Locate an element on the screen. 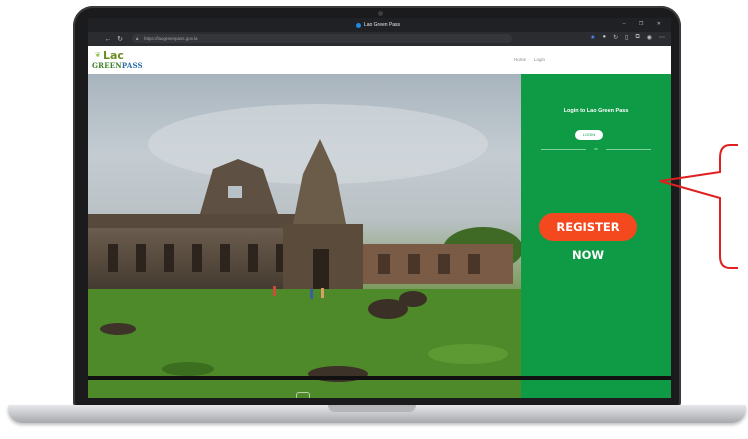  lock-icon: 🔒︎ is located at coordinates (137, 38).